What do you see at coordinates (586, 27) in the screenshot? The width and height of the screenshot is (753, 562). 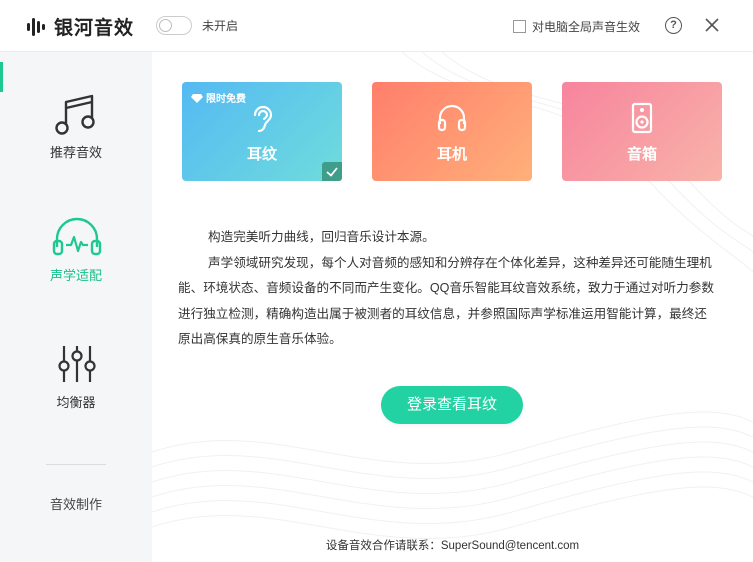 I see `global-effect-label: 对电脑全局声音生效` at bounding box center [586, 27].